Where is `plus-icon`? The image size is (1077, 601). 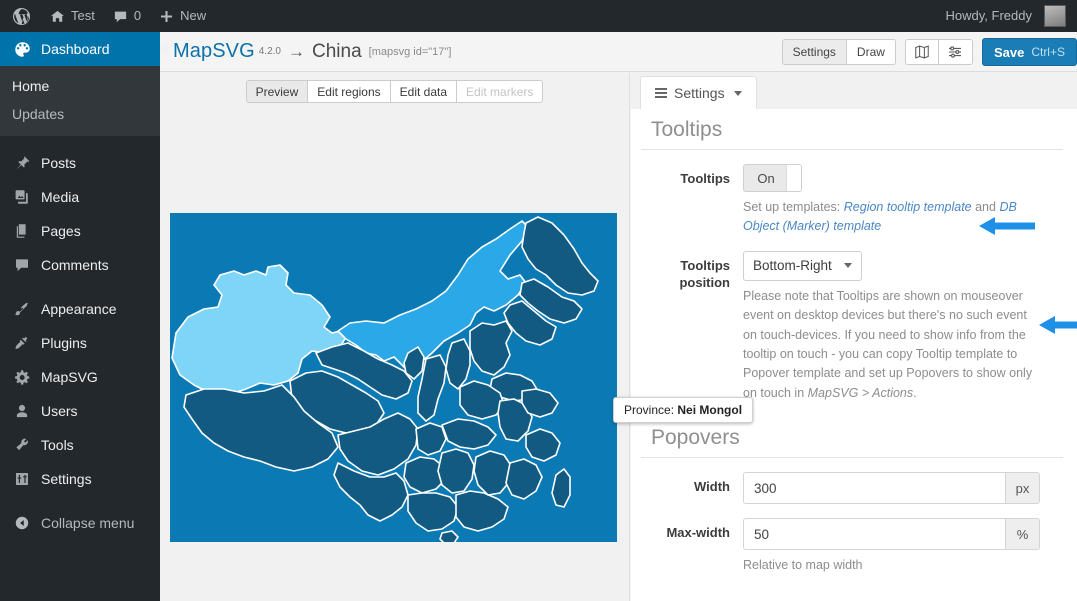
plus-icon is located at coordinates (166, 16).